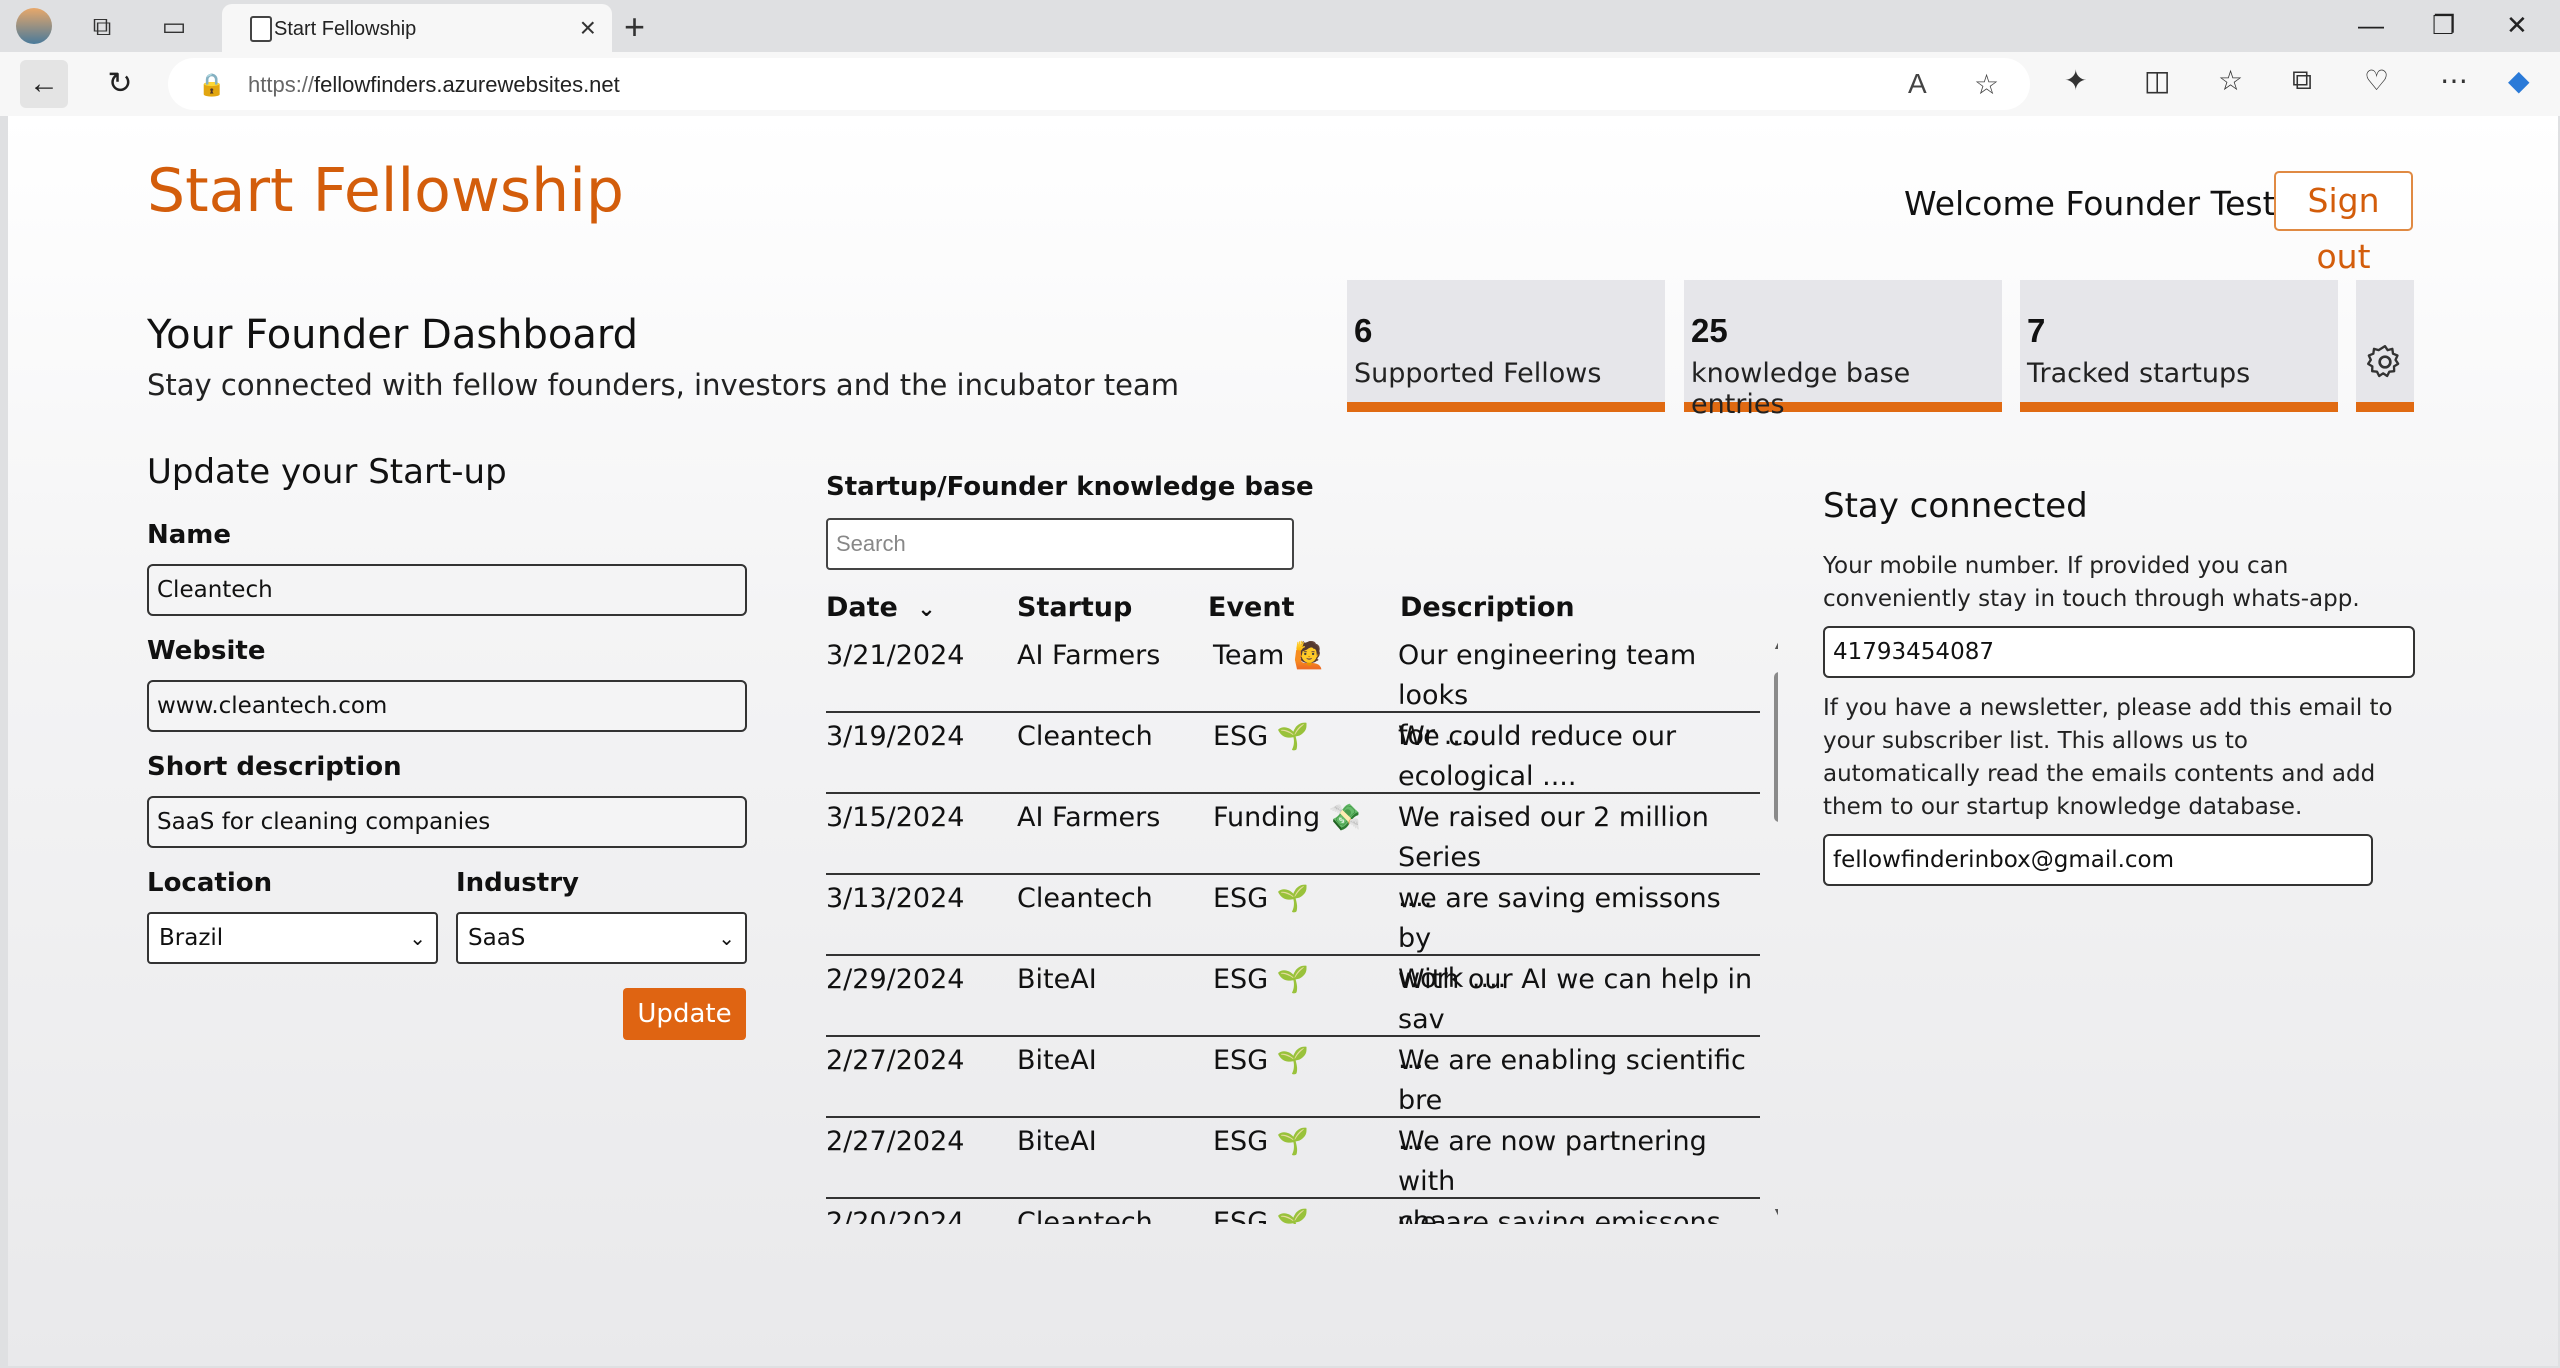  I want to click on tab-start-fellowship: Start Fellowship ×, so click(417, 28).